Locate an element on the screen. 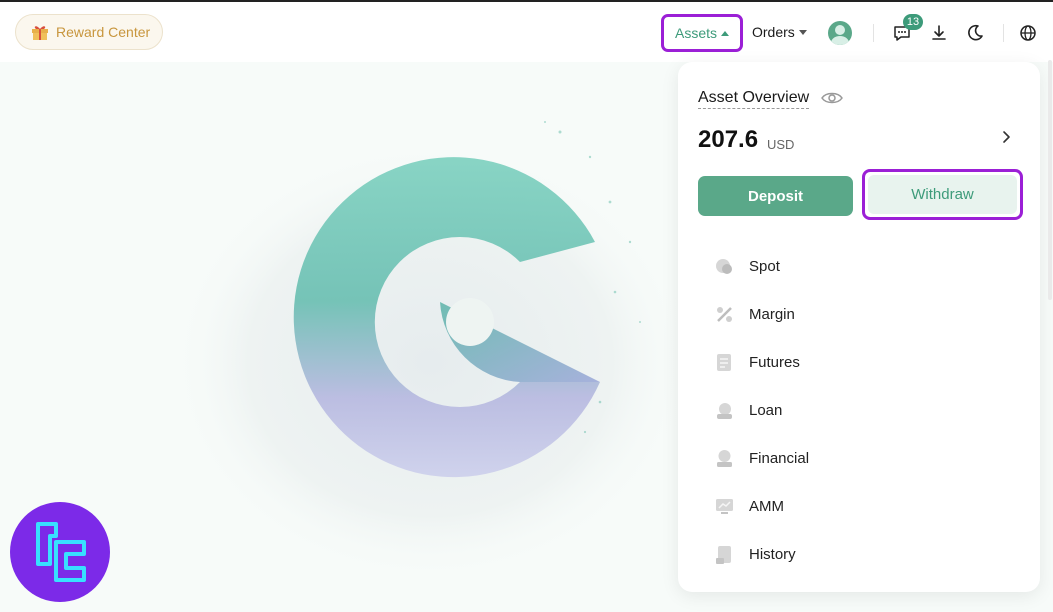 The width and height of the screenshot is (1053, 612). menu-item-financial: Financial is located at coordinates (864, 458).